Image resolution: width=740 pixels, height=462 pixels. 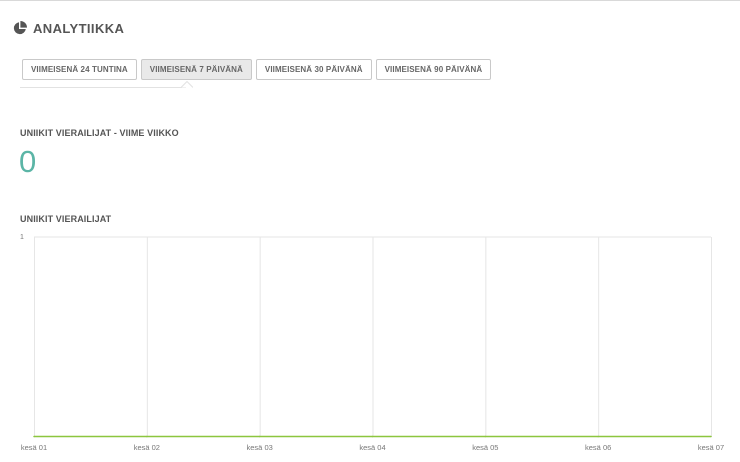 I want to click on tab-label: VIIMEISENÄ 7 PÄIVÄNÄ, so click(x=196, y=69).